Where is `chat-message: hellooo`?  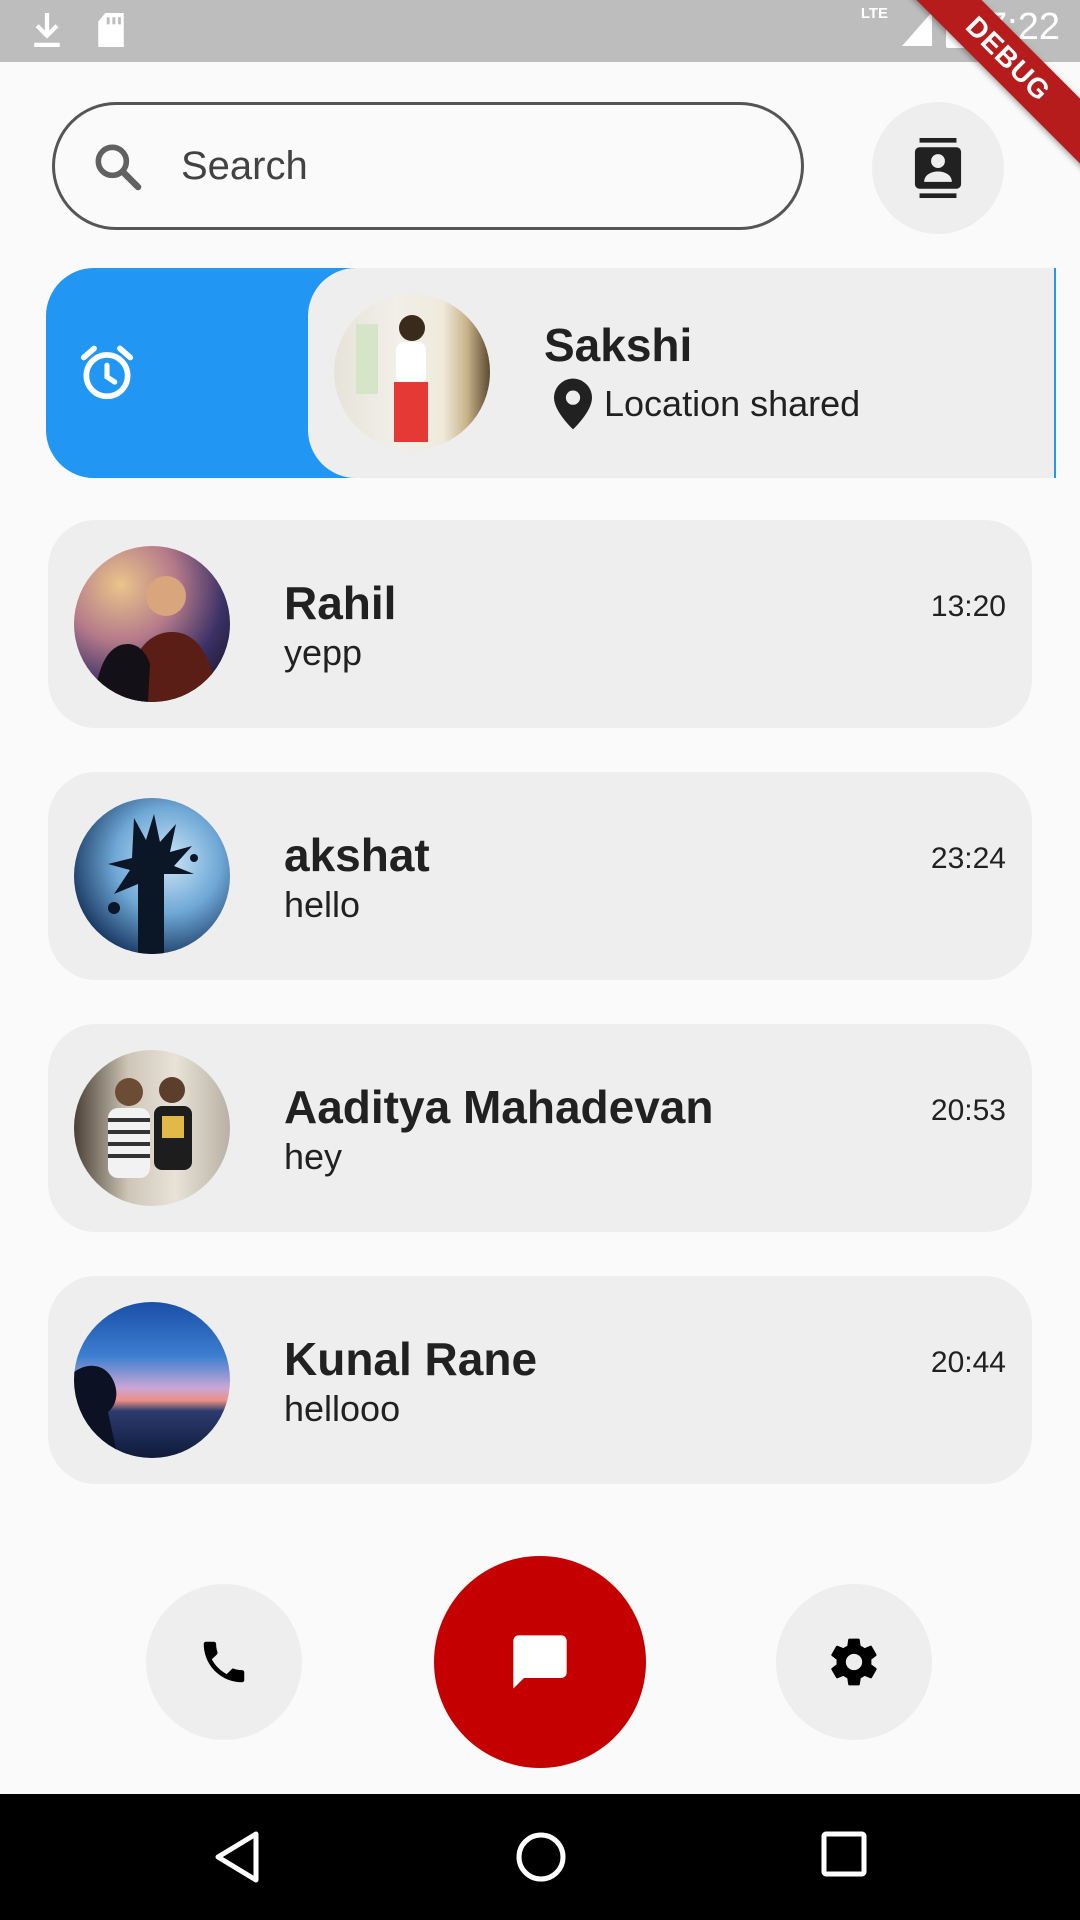 chat-message: hellooo is located at coordinates (342, 1408).